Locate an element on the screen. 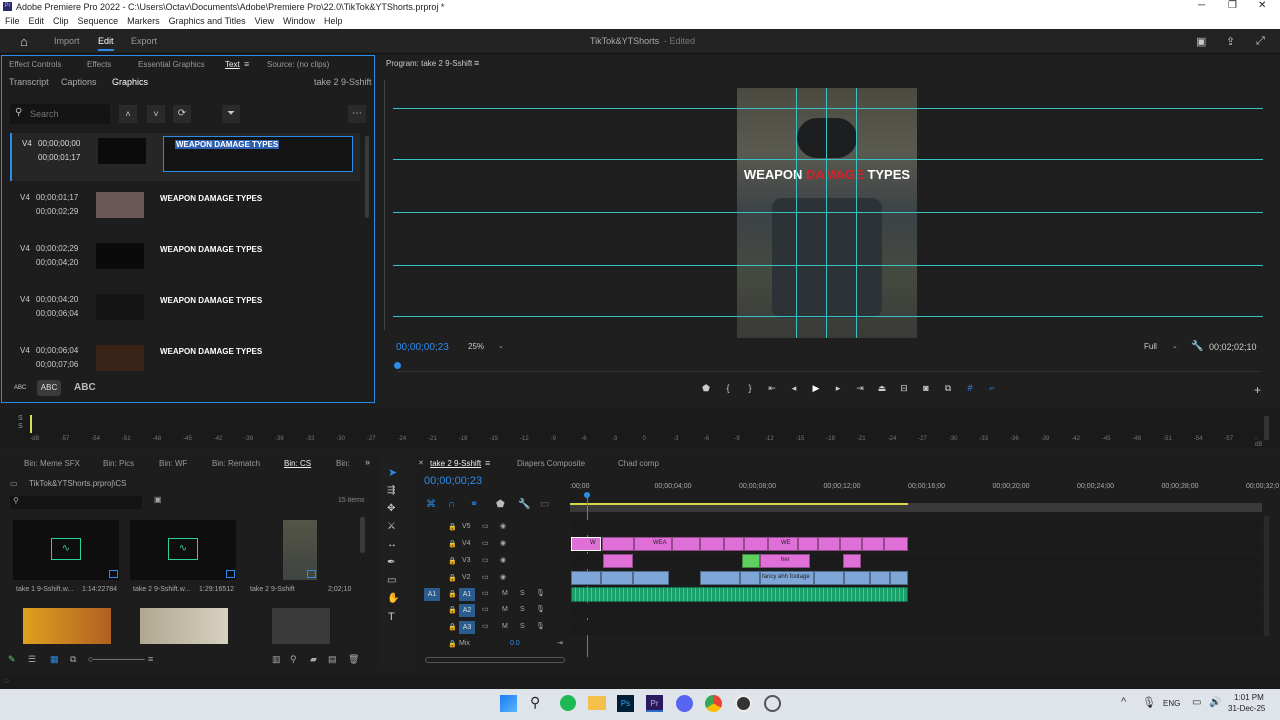 The height and width of the screenshot is (720, 1280). sequence-tab: Diapers Composite is located at coordinates (551, 463).